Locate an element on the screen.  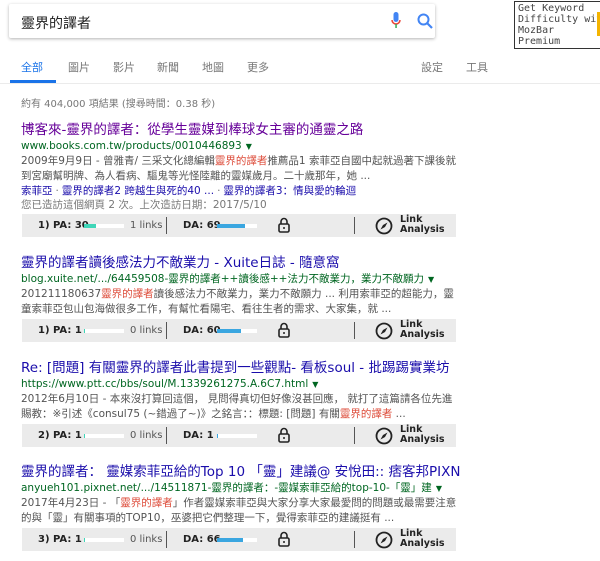
tab-maps: 地圖 is located at coordinates (213, 67).